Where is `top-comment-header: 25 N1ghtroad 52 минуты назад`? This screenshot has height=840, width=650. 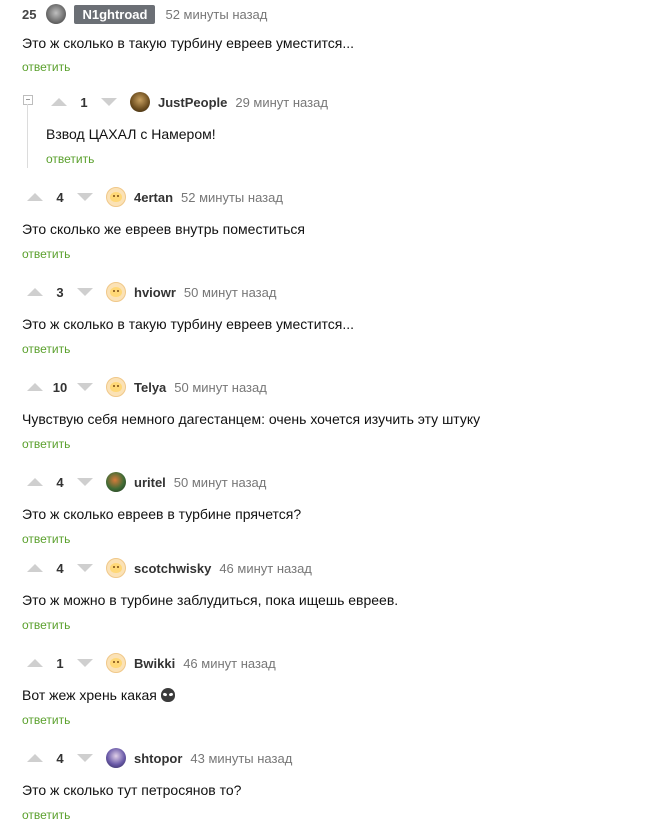 top-comment-header: 25 N1ghtroad 52 минуты назад is located at coordinates (144, 14).